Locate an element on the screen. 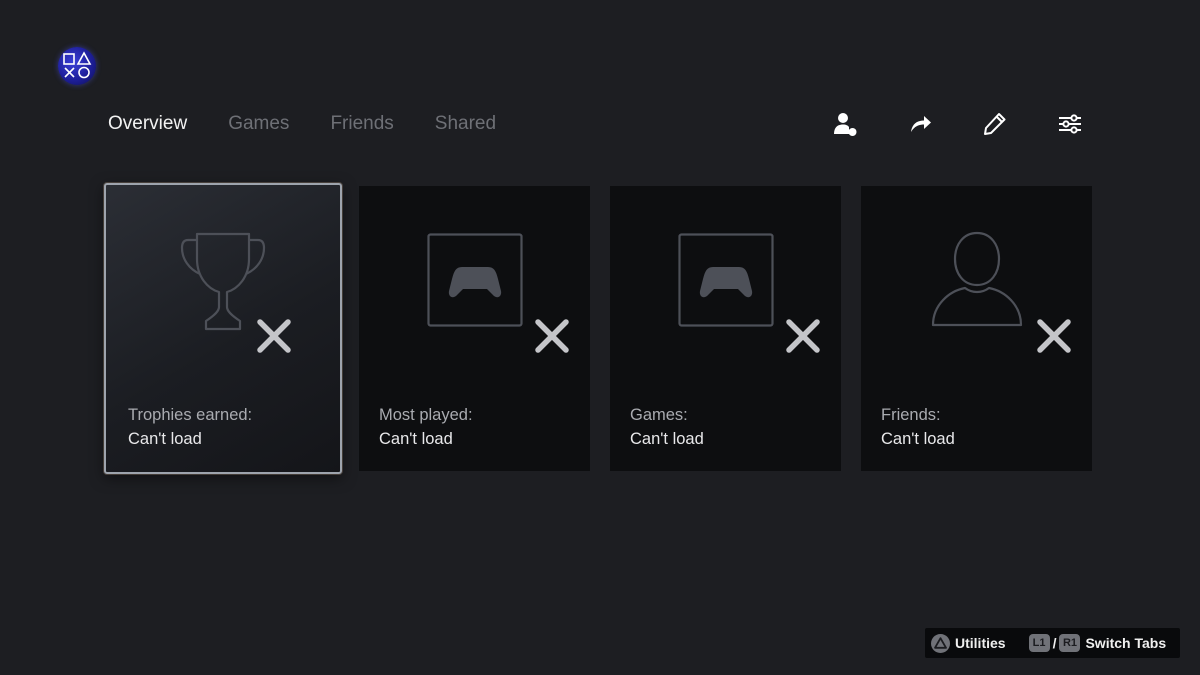  edit-pencil-icon is located at coordinates (995, 124).